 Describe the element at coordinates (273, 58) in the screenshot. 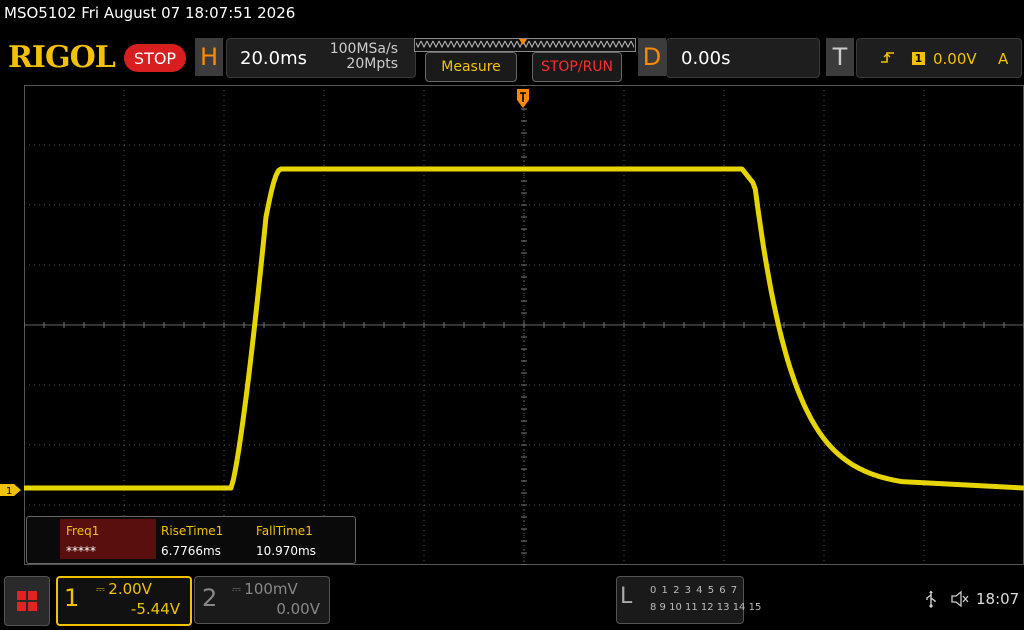

I see `timebase-value: 20.0ms` at that location.